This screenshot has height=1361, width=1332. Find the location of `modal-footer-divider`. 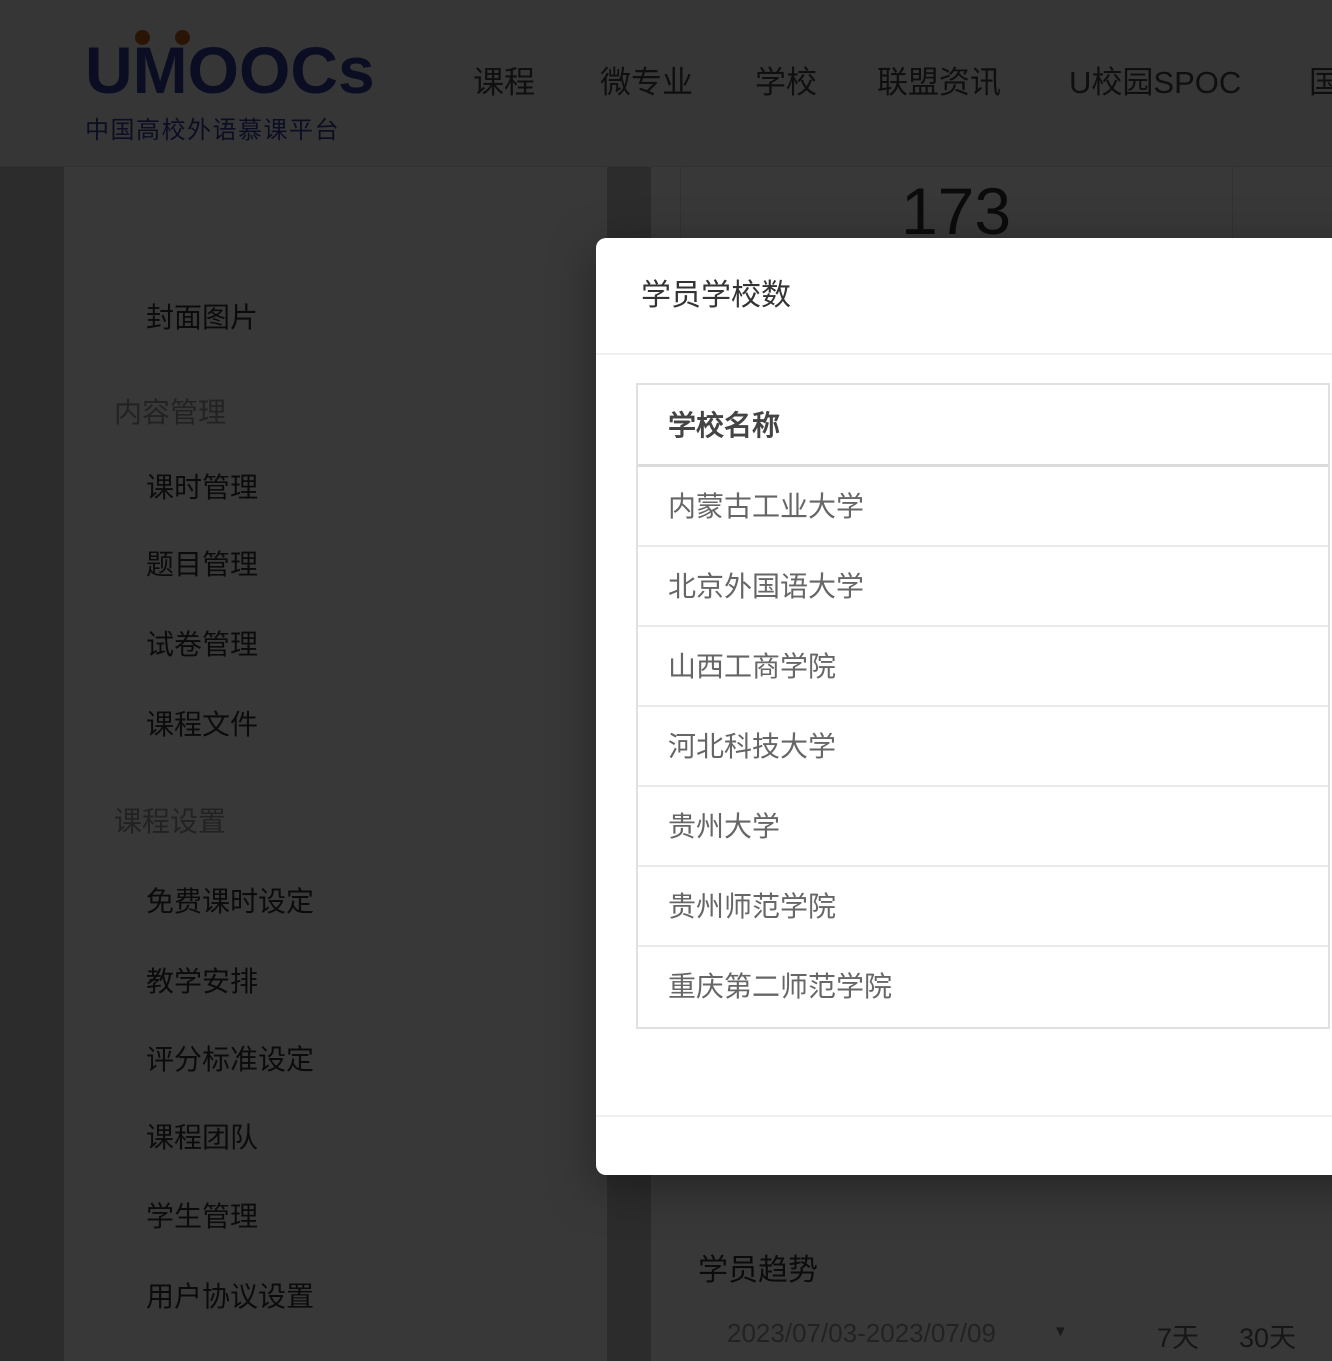

modal-footer-divider is located at coordinates (964, 1116).